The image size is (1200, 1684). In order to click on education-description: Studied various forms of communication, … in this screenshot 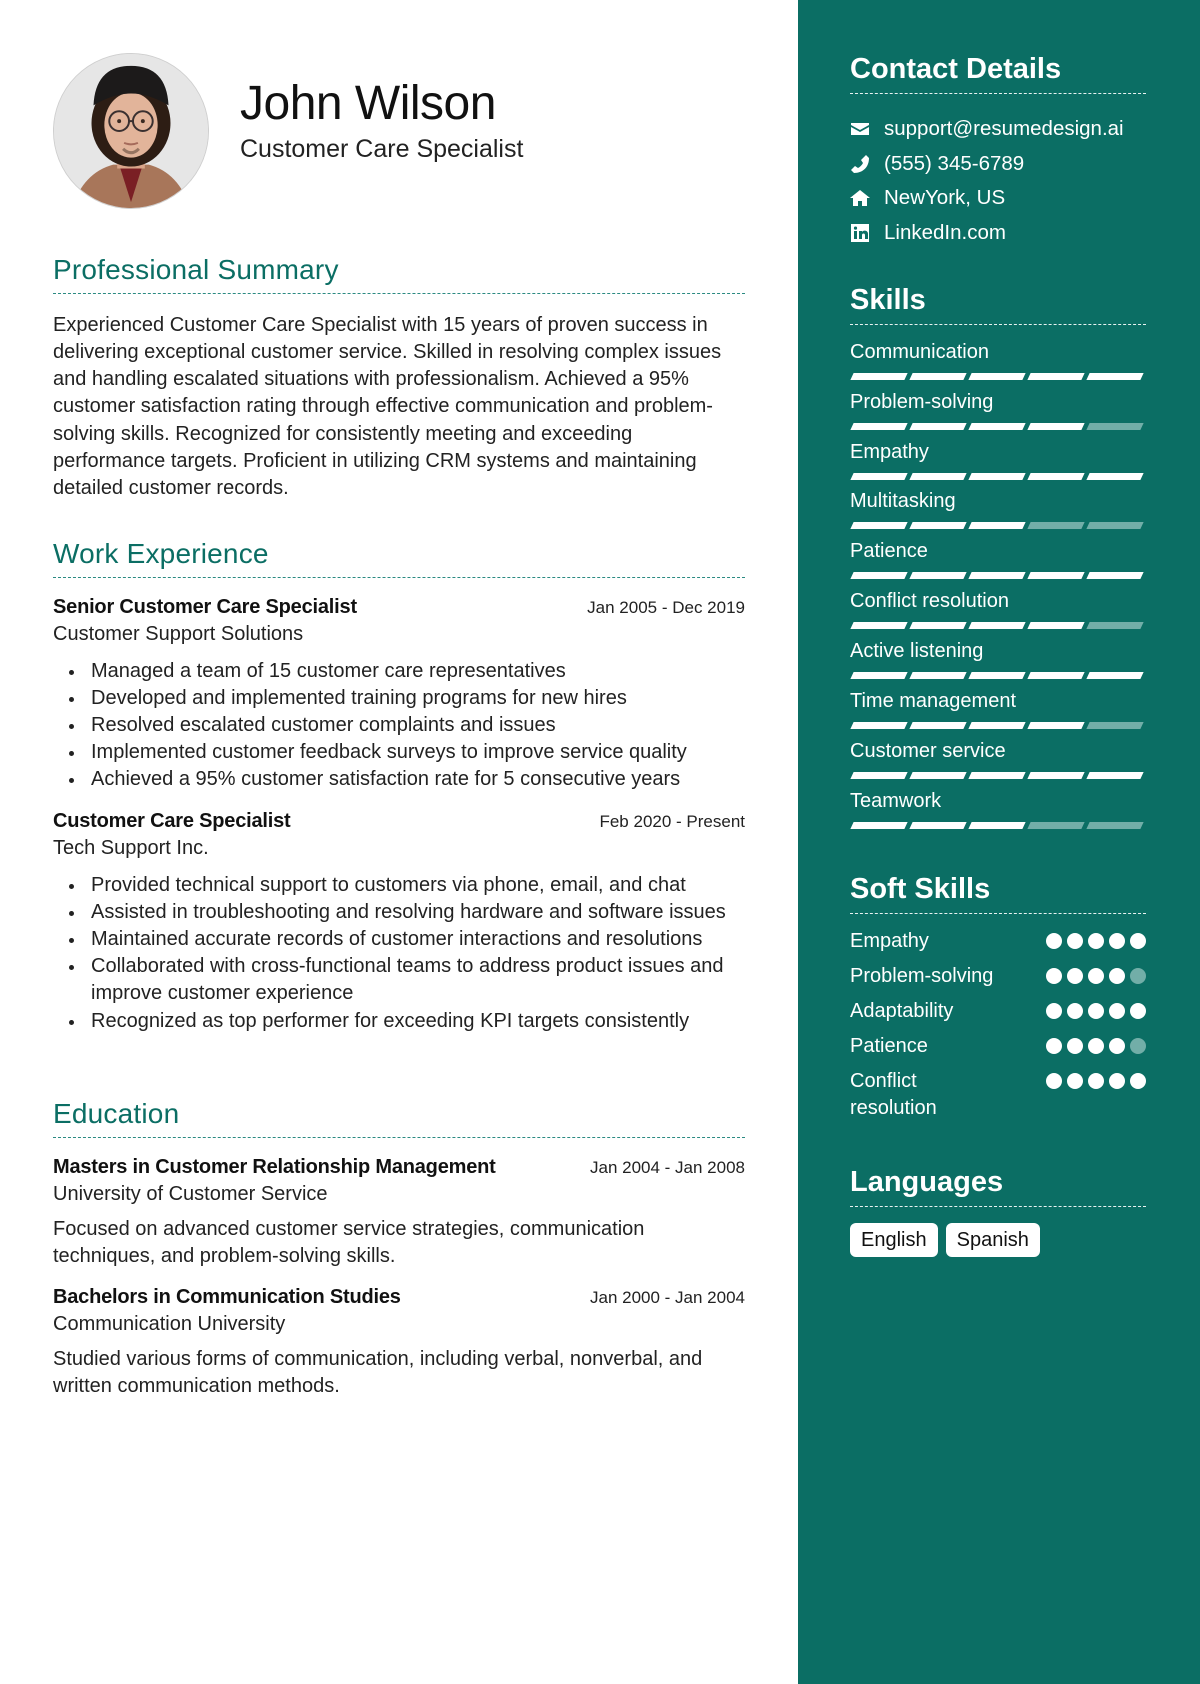, I will do `click(378, 1373)`.